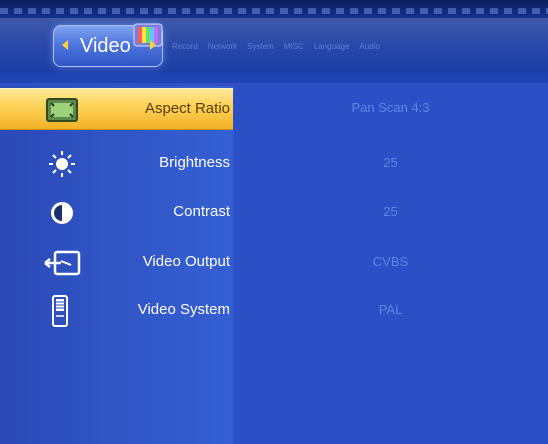 This screenshot has width=548, height=444. What do you see at coordinates (60, 311) in the screenshot?
I see `video-system-icon` at bounding box center [60, 311].